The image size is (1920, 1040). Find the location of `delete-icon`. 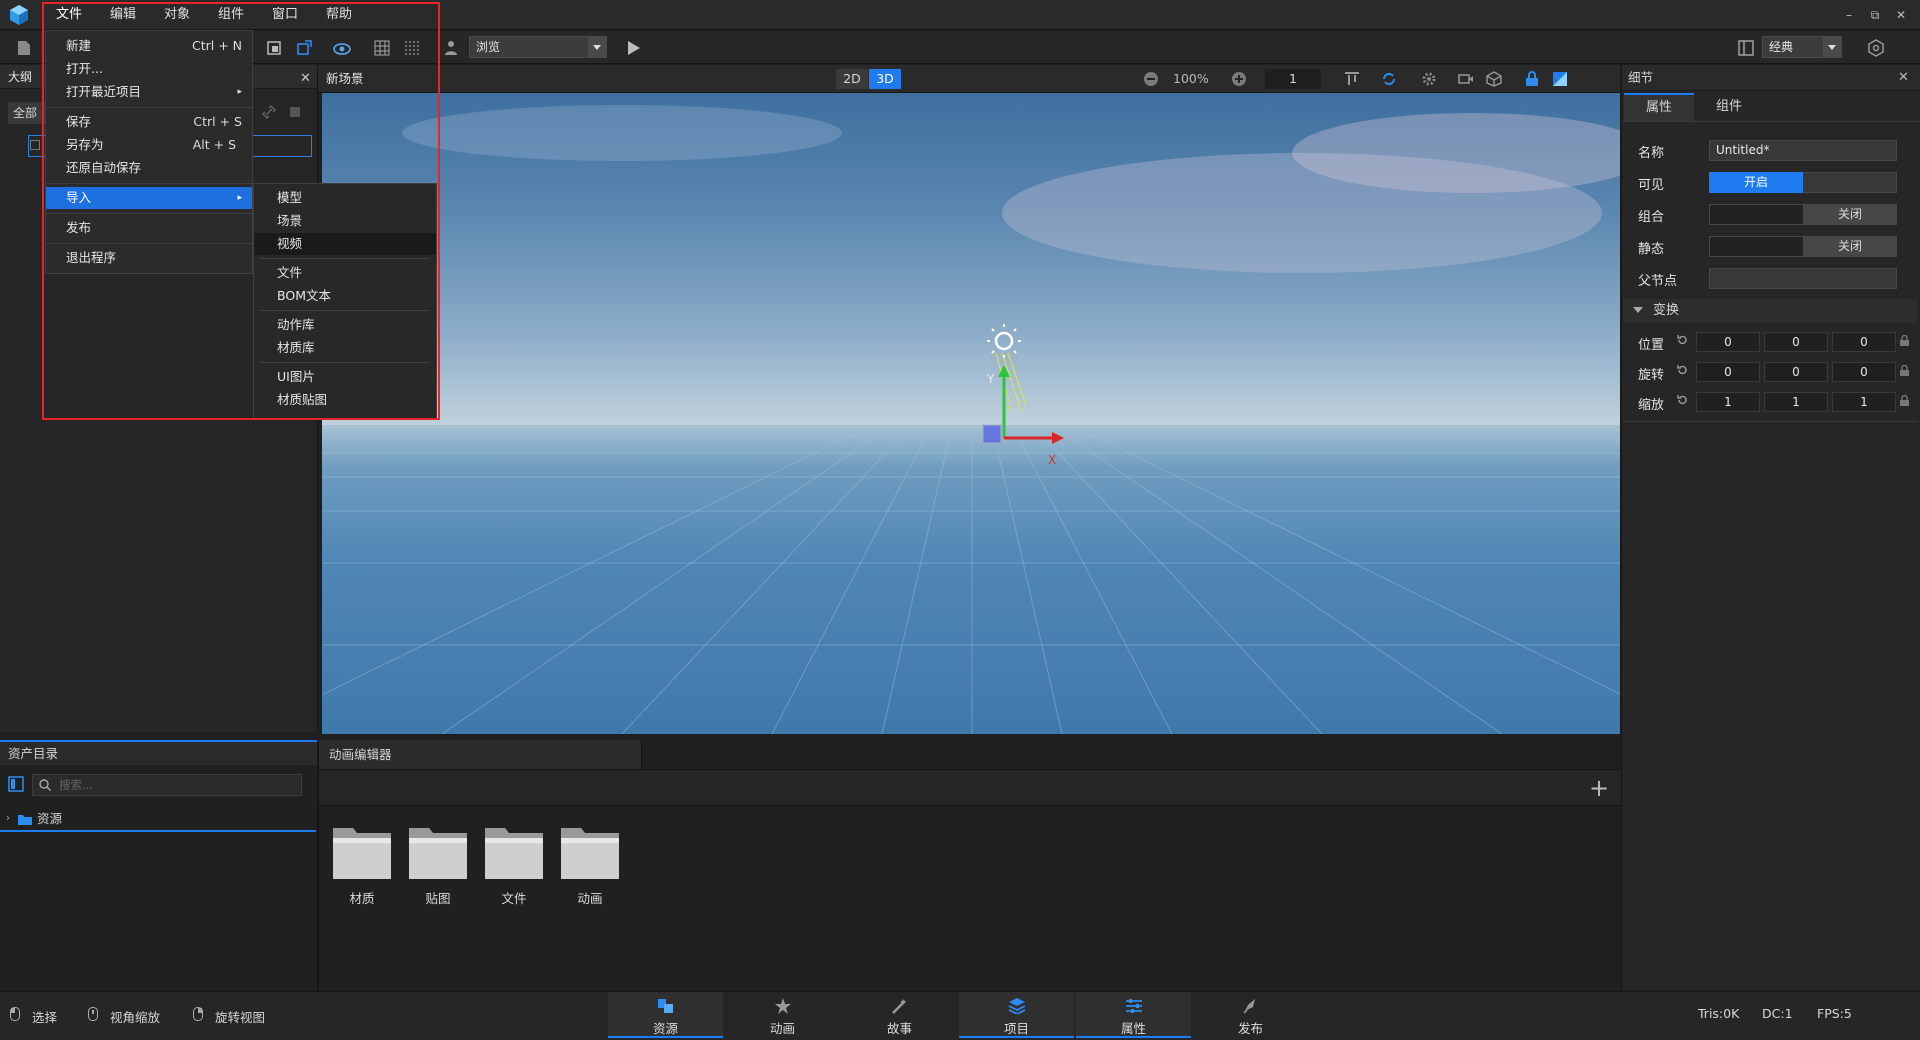

delete-icon is located at coordinates (295, 112).